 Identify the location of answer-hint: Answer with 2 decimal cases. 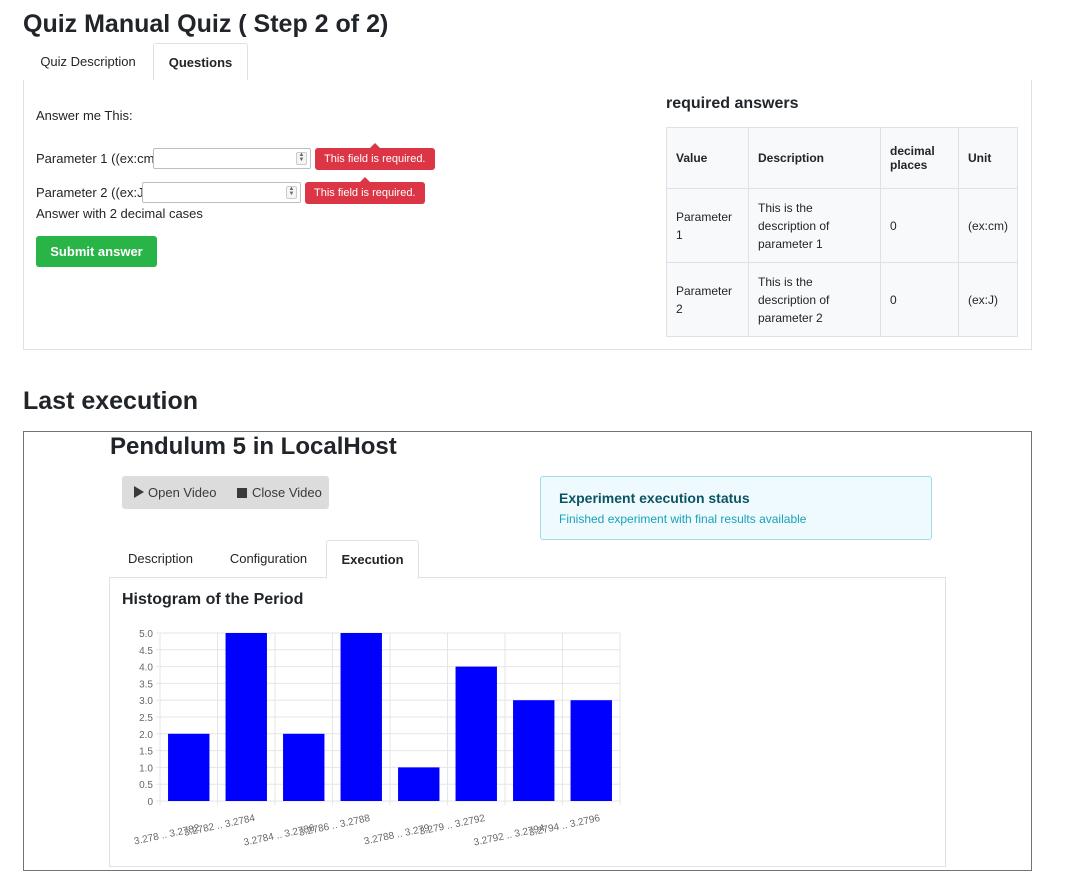
(119, 213).